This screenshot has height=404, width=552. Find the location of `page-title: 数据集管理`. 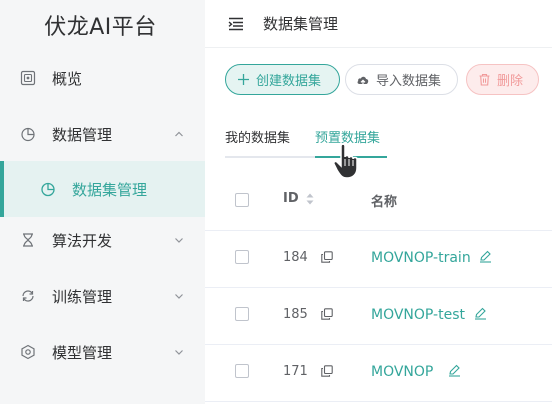

page-title: 数据集管理 is located at coordinates (301, 24).